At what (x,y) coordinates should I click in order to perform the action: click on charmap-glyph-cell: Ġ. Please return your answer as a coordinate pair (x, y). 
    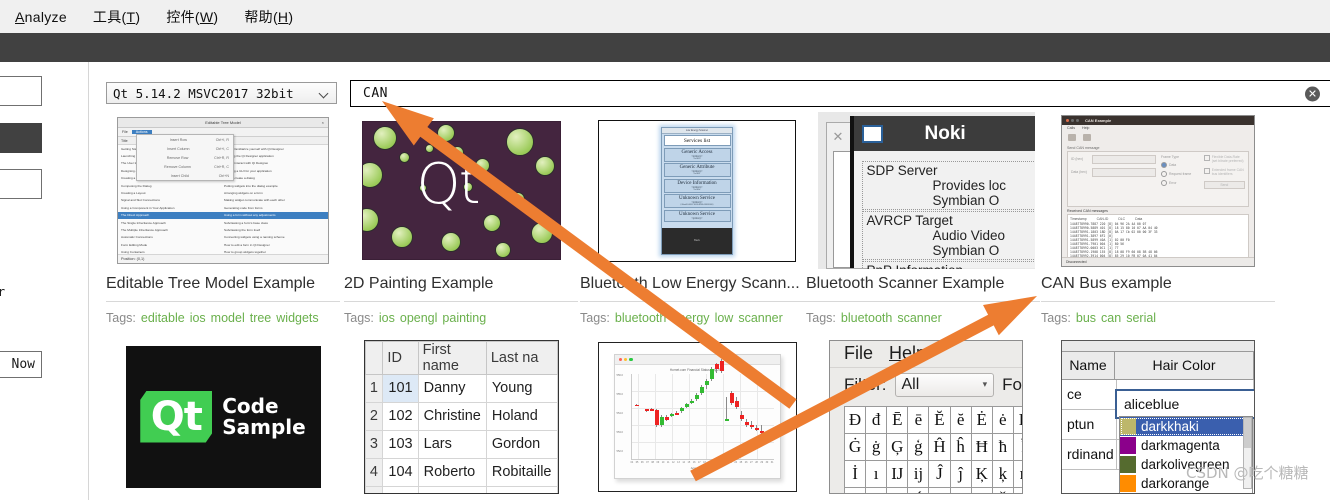
    Looking at the image, I should click on (856, 447).